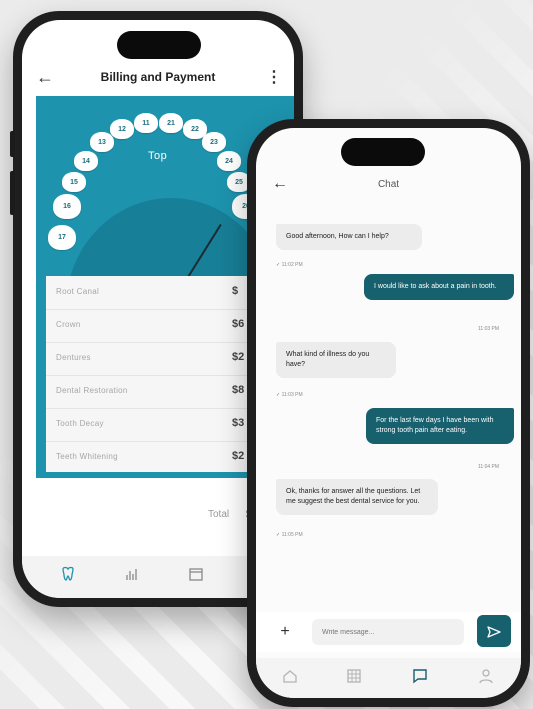 This screenshot has height=709, width=533. I want to click on service-name: Dentures, so click(73, 357).